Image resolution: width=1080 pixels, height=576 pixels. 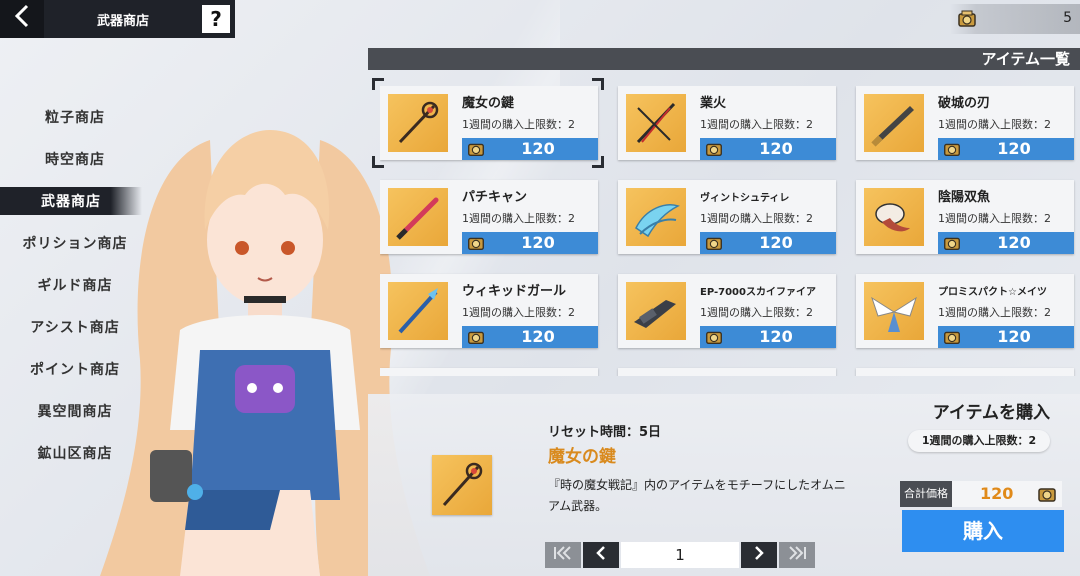 I want to click on item-name: パチキャン, so click(x=495, y=197).